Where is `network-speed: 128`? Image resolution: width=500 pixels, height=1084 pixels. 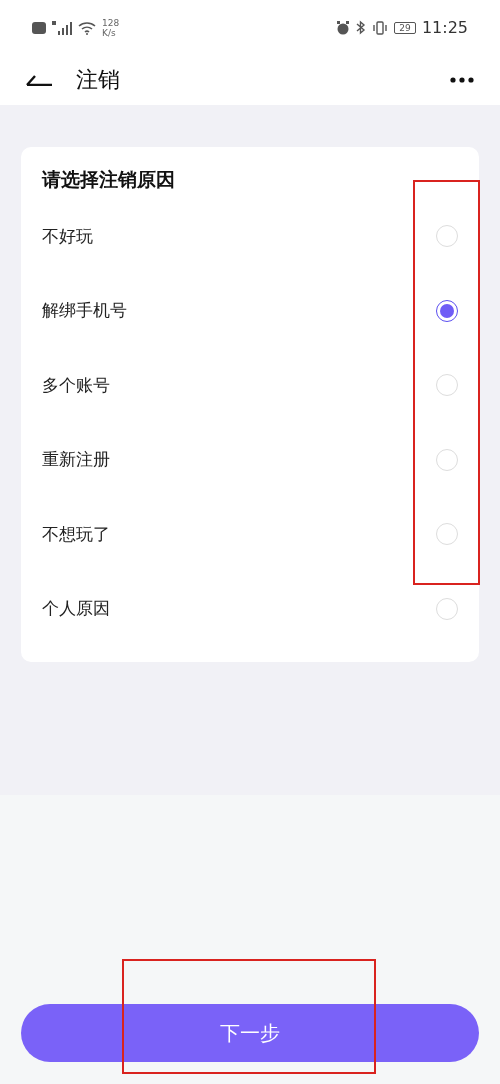 network-speed: 128 is located at coordinates (111, 22).